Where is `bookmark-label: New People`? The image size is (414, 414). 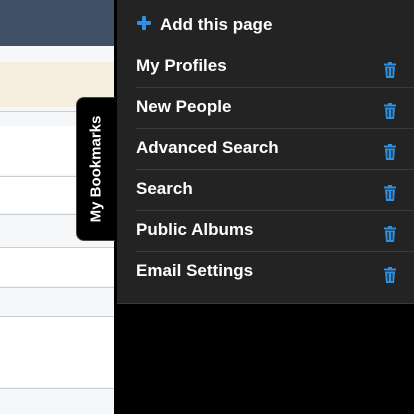
bookmark-label: New People is located at coordinates (184, 106).